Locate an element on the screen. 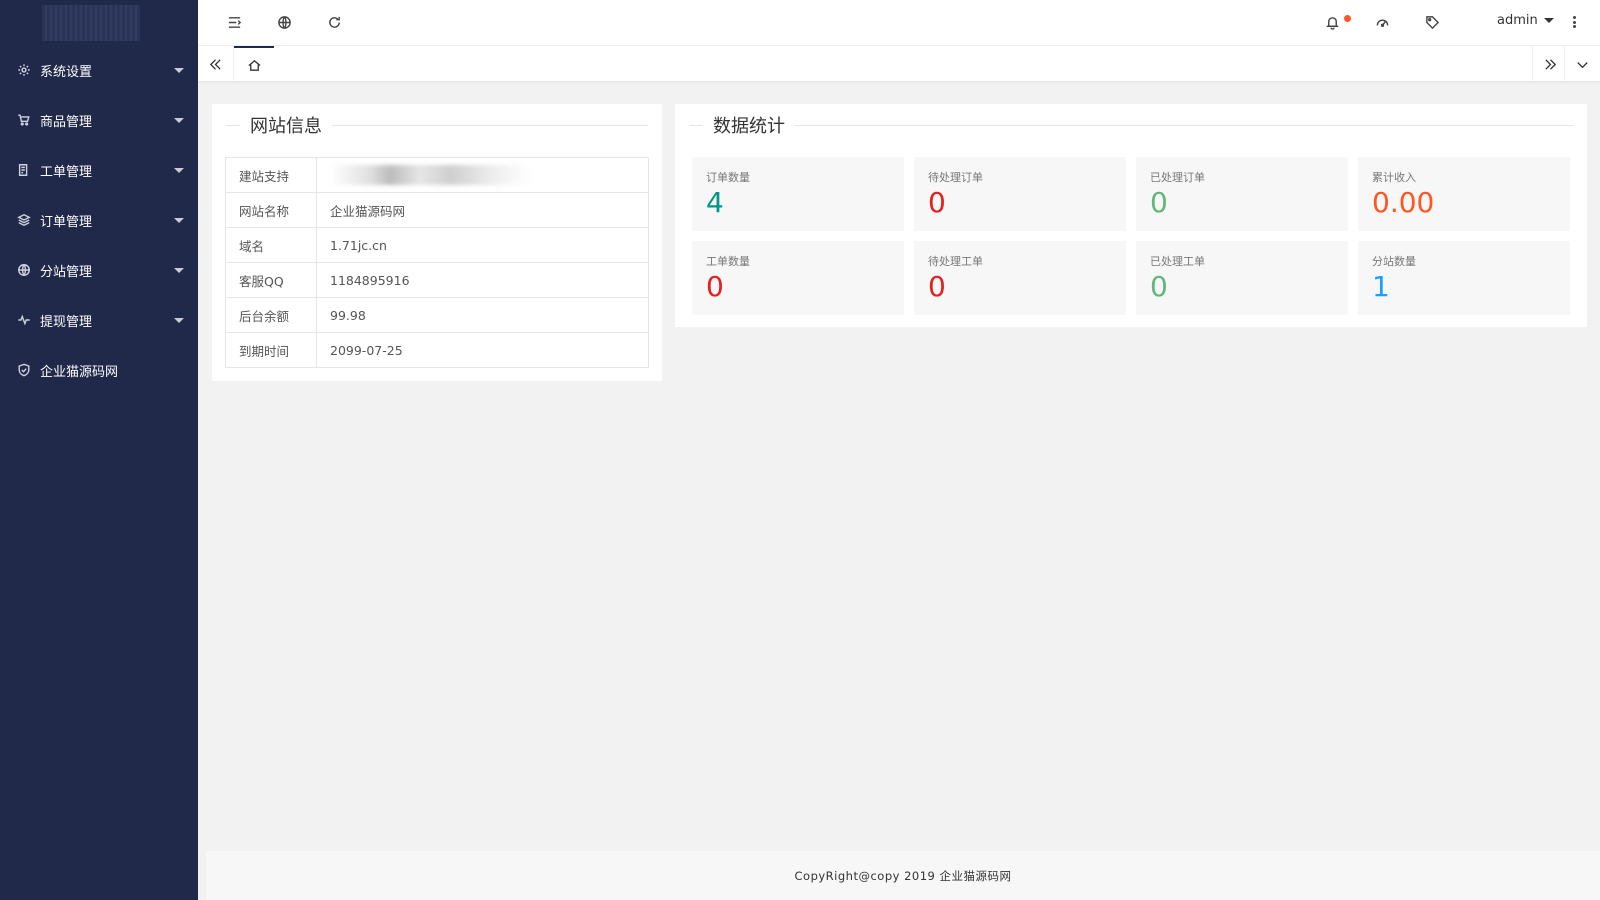  stat-value: 1 is located at coordinates (1381, 286).